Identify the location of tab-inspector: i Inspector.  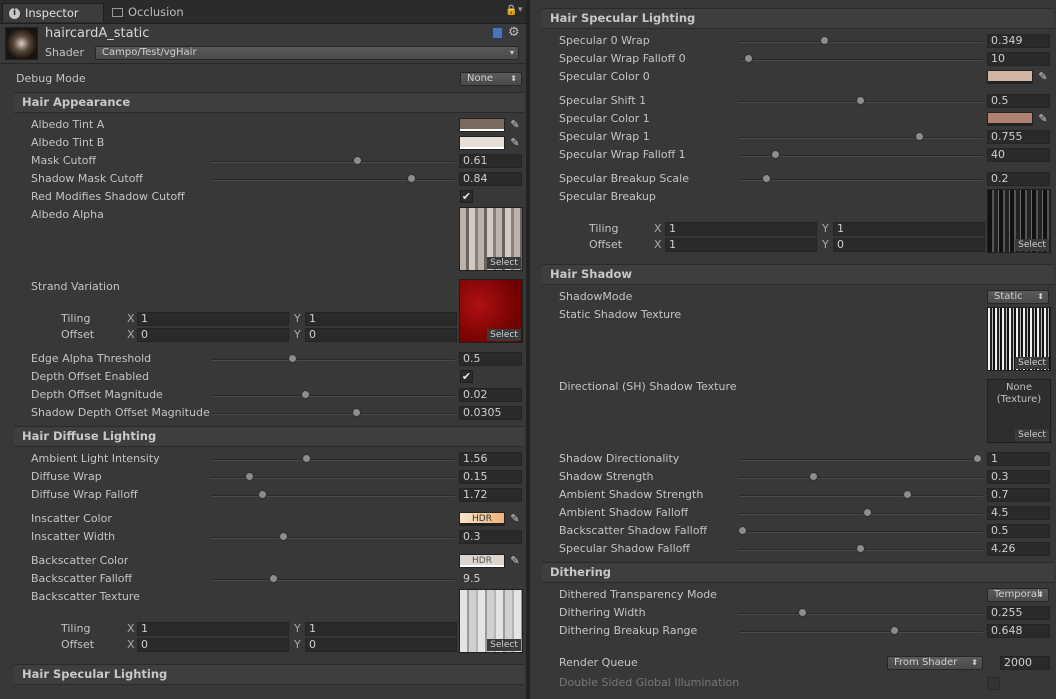
(53, 12).